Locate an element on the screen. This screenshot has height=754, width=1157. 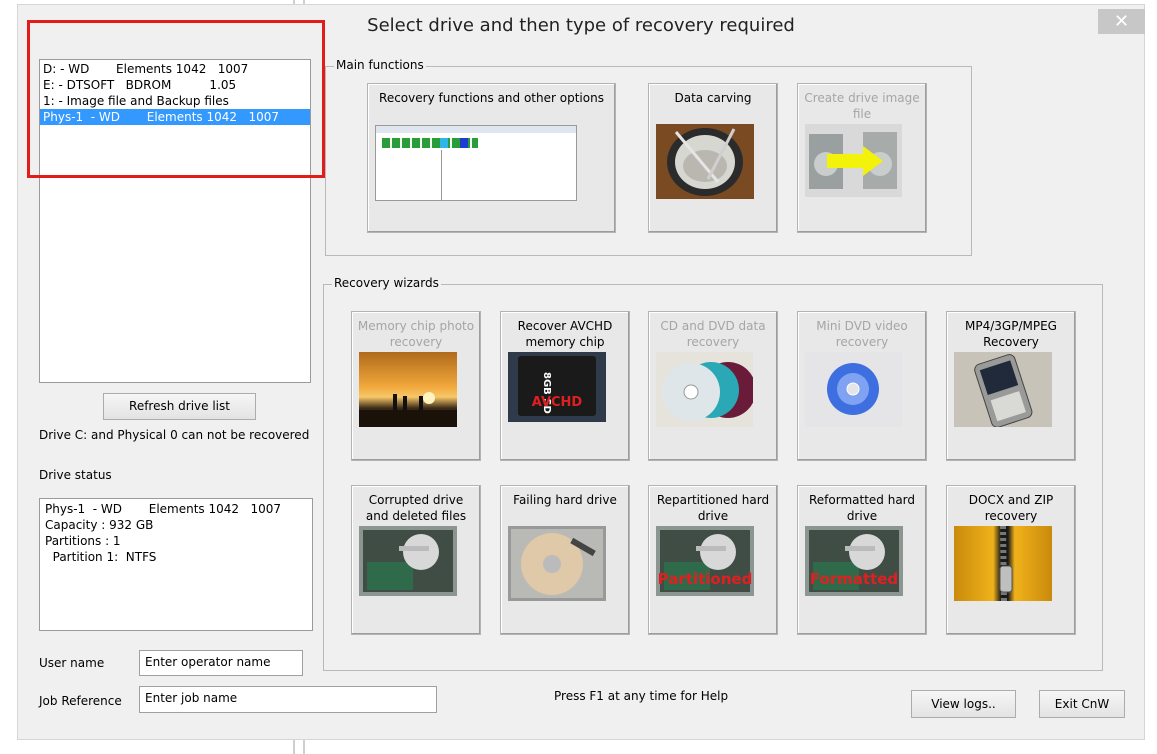
recovery-wizards-heading: Recovery wizards is located at coordinates (386, 283).